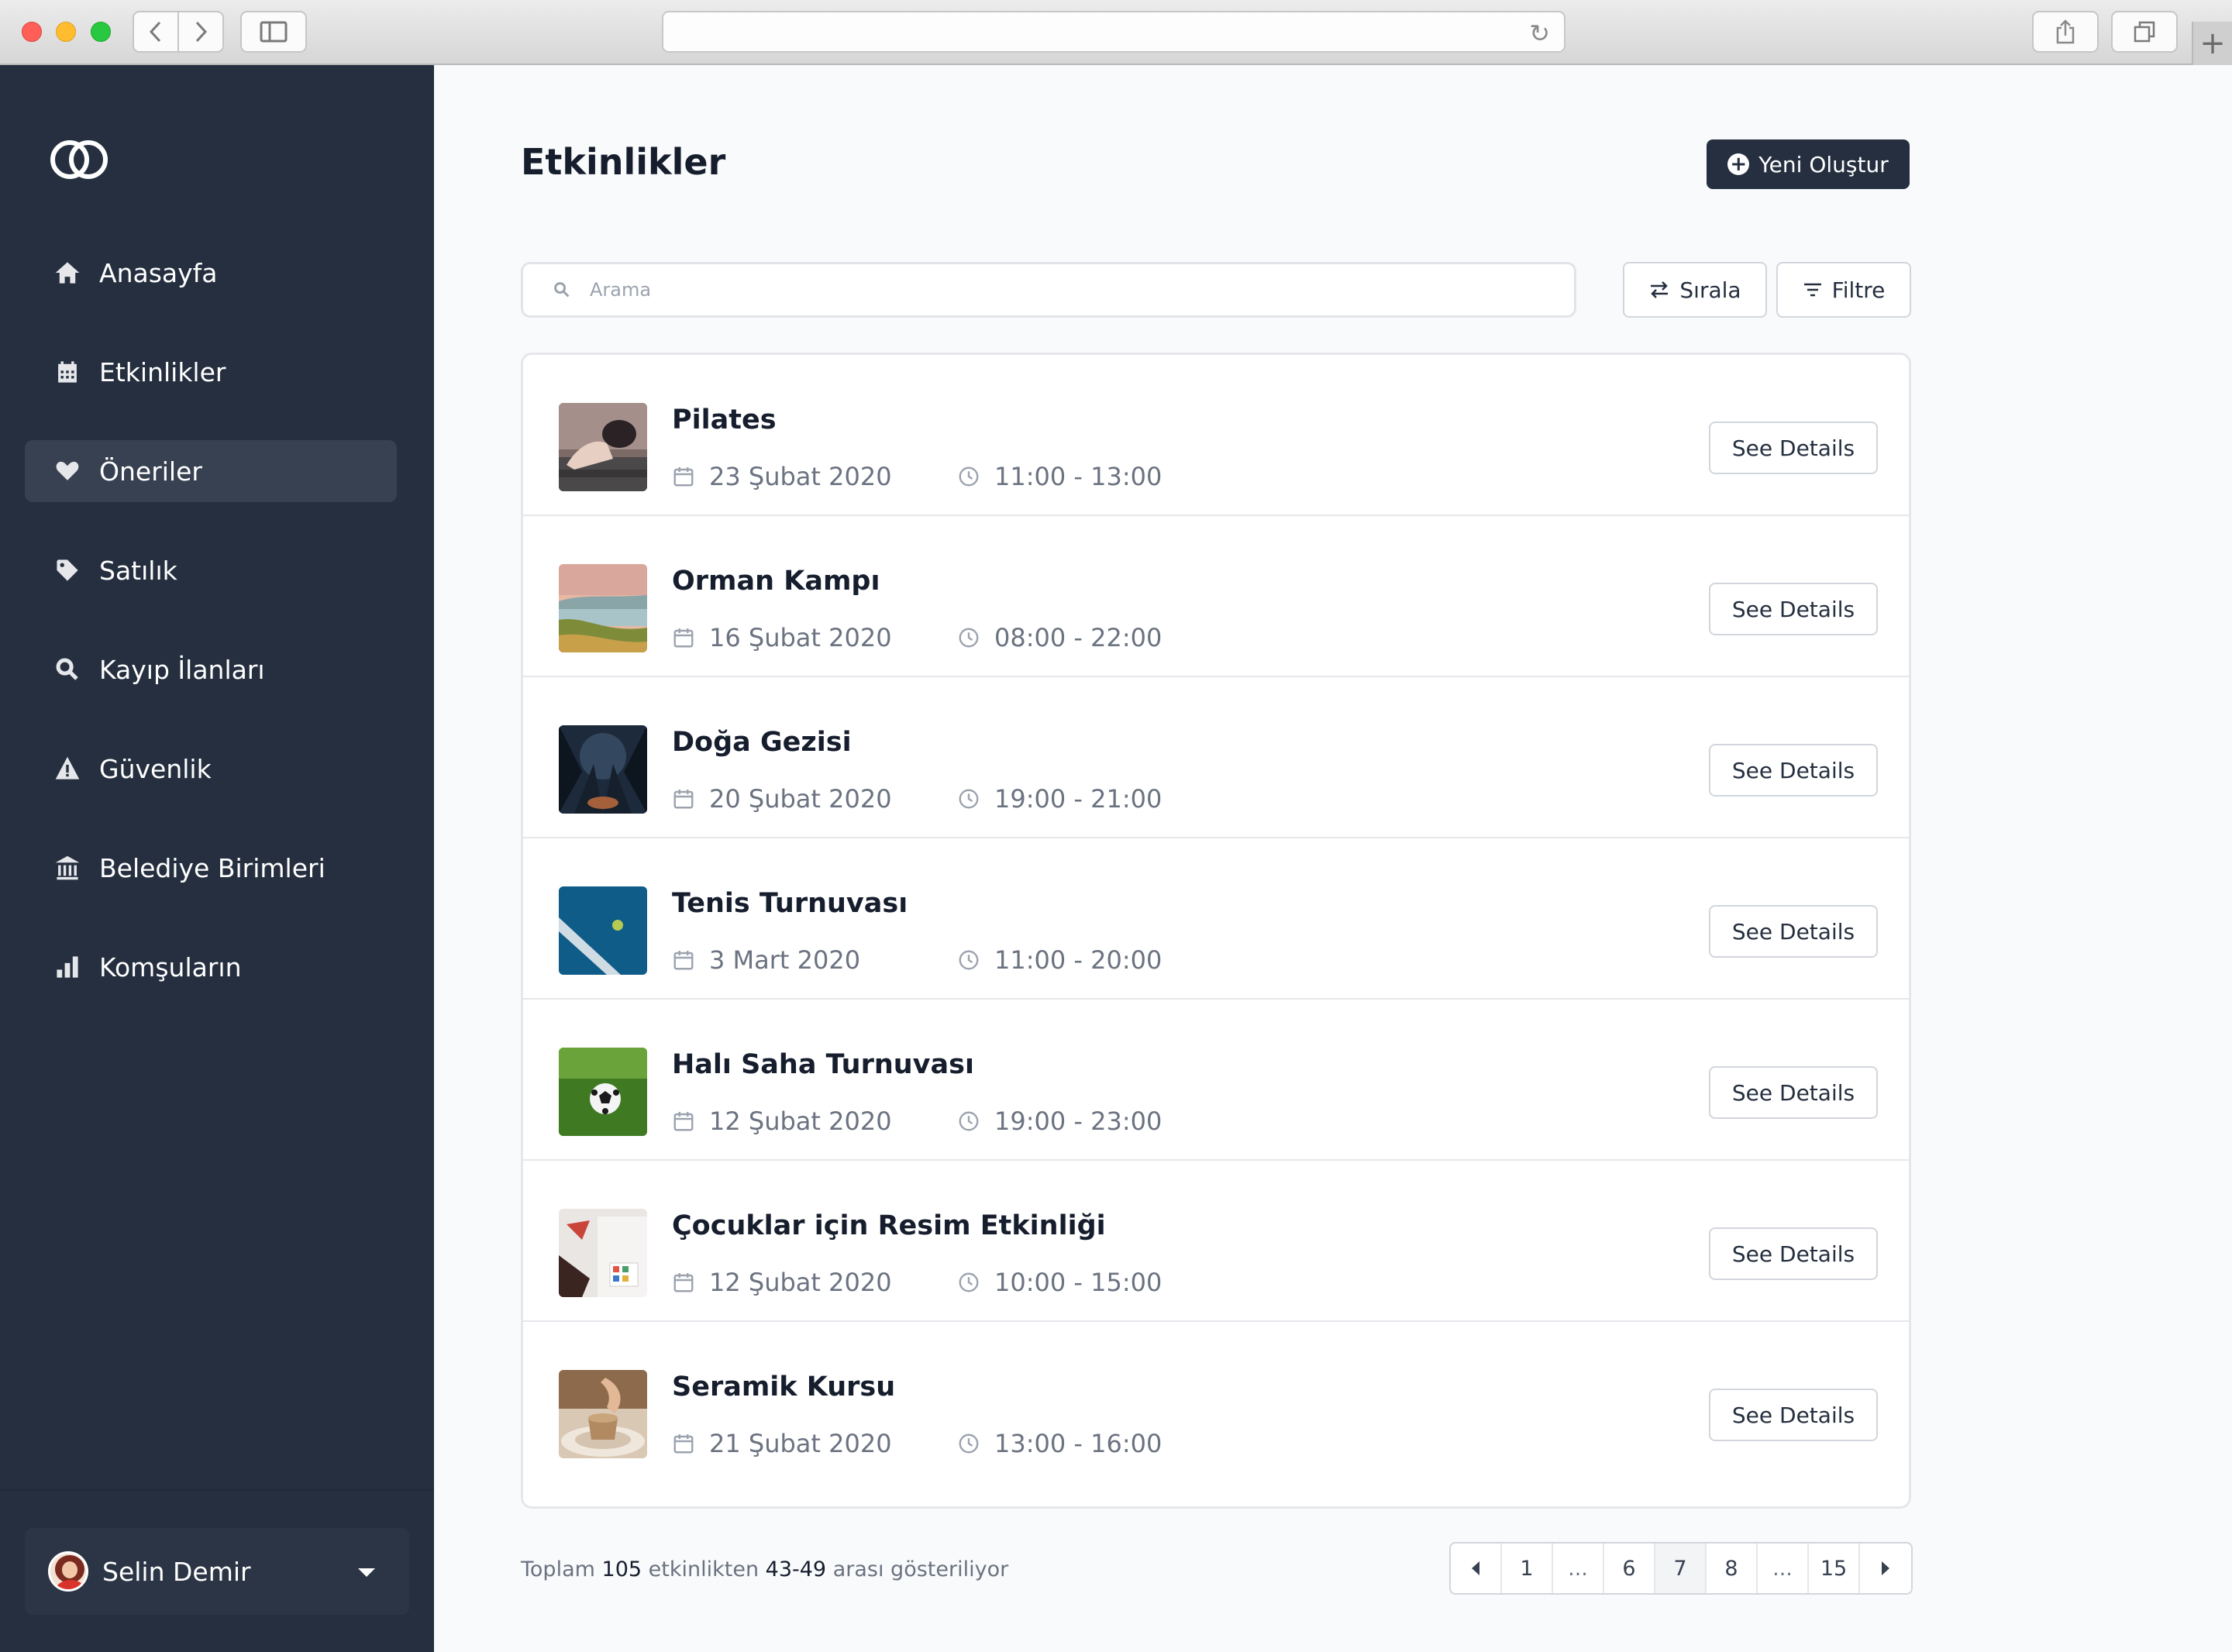 This screenshot has height=1652, width=2232. What do you see at coordinates (823, 1064) in the screenshot?
I see `event-title: Halı Saha Turnuvası` at bounding box center [823, 1064].